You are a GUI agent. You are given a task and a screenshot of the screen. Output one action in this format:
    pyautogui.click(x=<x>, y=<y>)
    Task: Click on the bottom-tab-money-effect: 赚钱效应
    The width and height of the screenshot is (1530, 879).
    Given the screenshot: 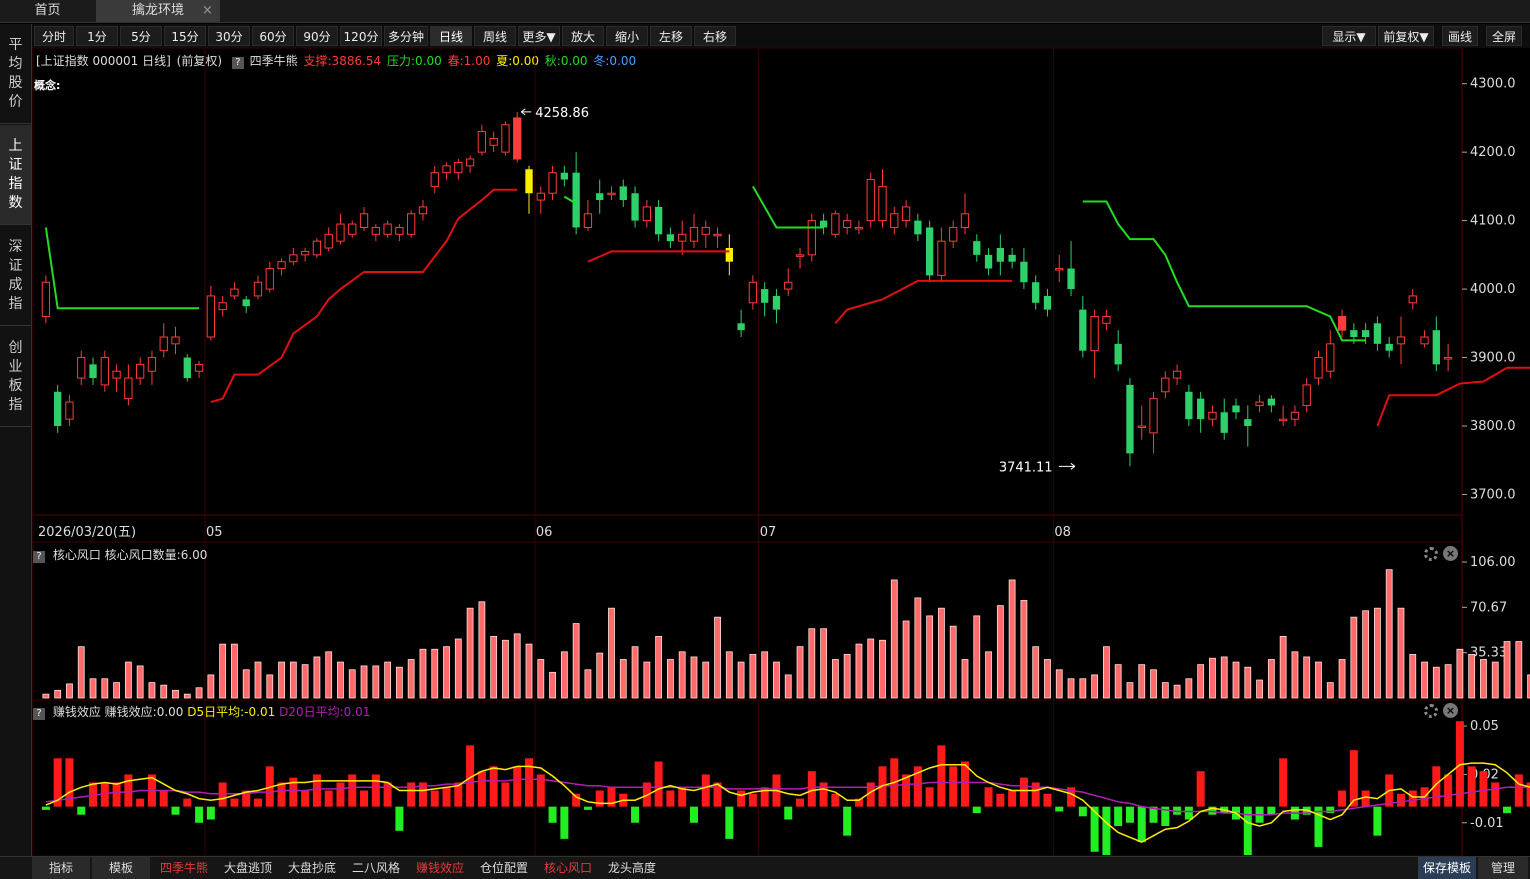 What is the action you would take?
    pyautogui.click(x=440, y=868)
    